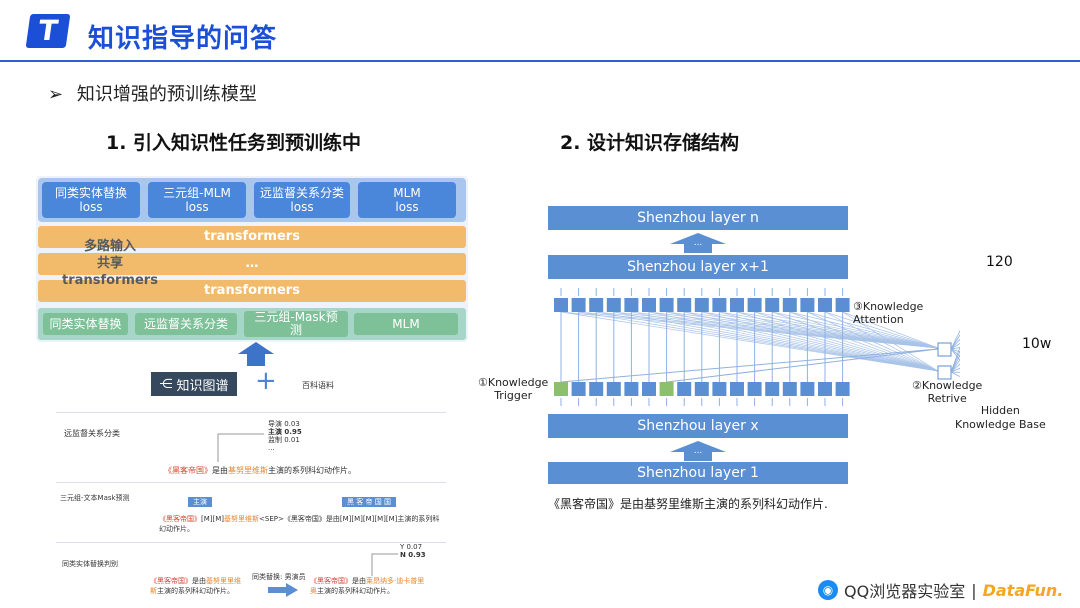 The height and width of the screenshot is (608, 1080). What do you see at coordinates (171, 581) in the screenshot?
I see `ex3-left-title: 《黑客帝国》` at bounding box center [171, 581].